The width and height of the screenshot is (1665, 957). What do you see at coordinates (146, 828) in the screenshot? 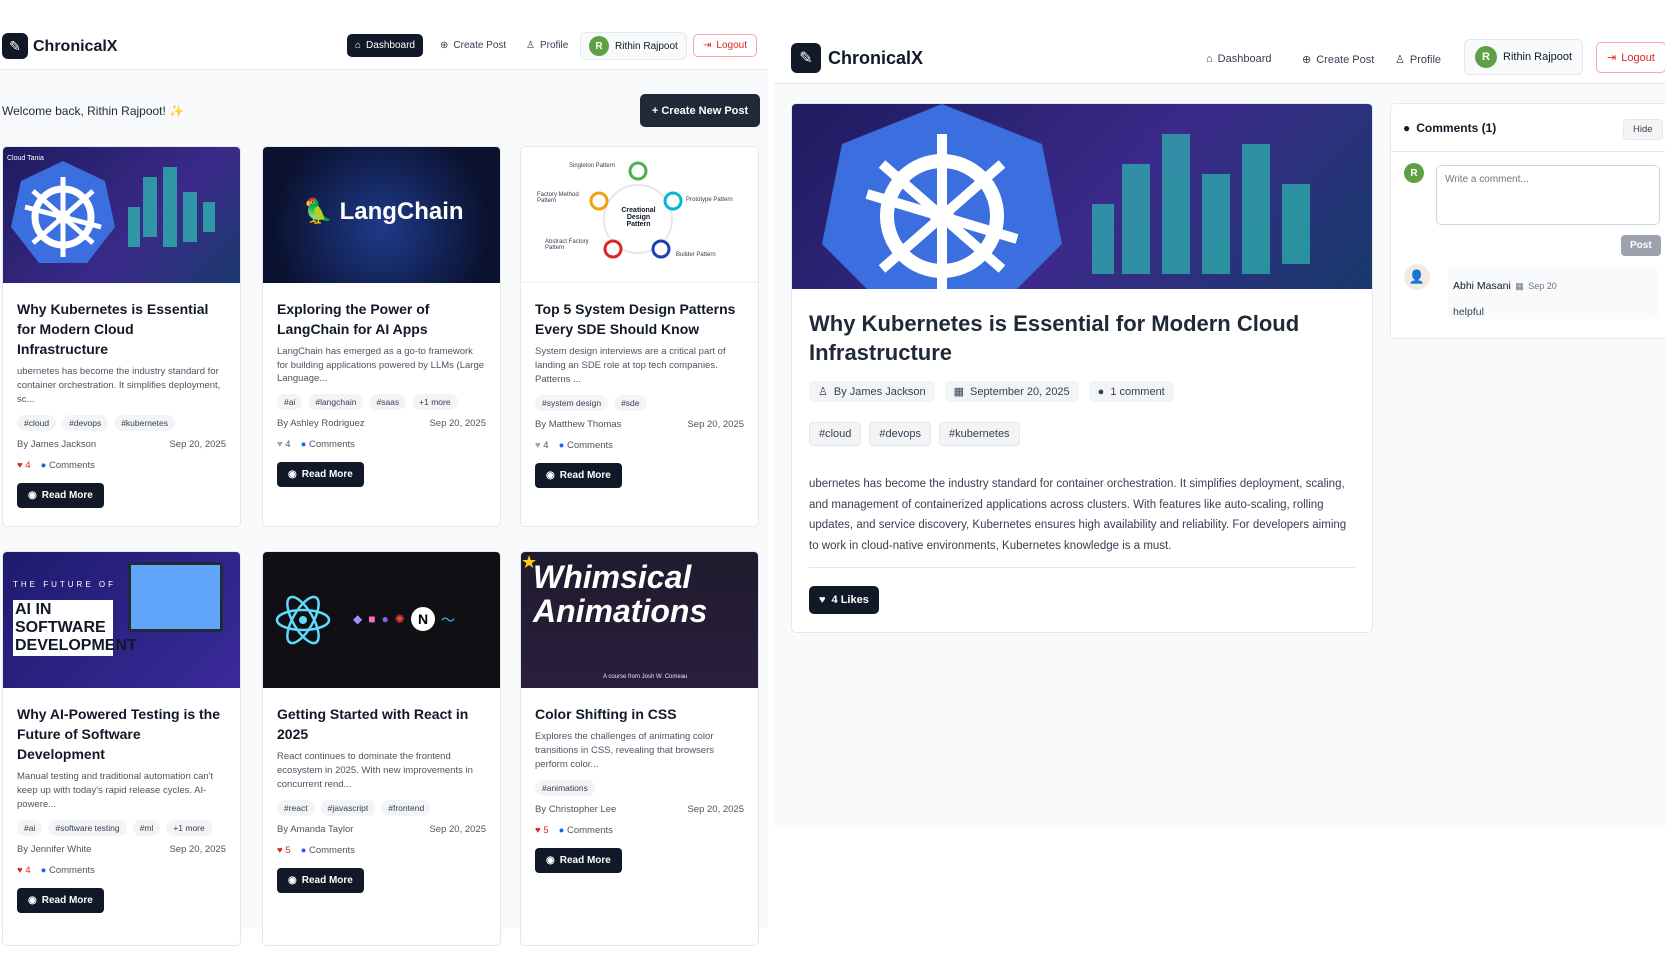
I see `tag: #ml` at bounding box center [146, 828].